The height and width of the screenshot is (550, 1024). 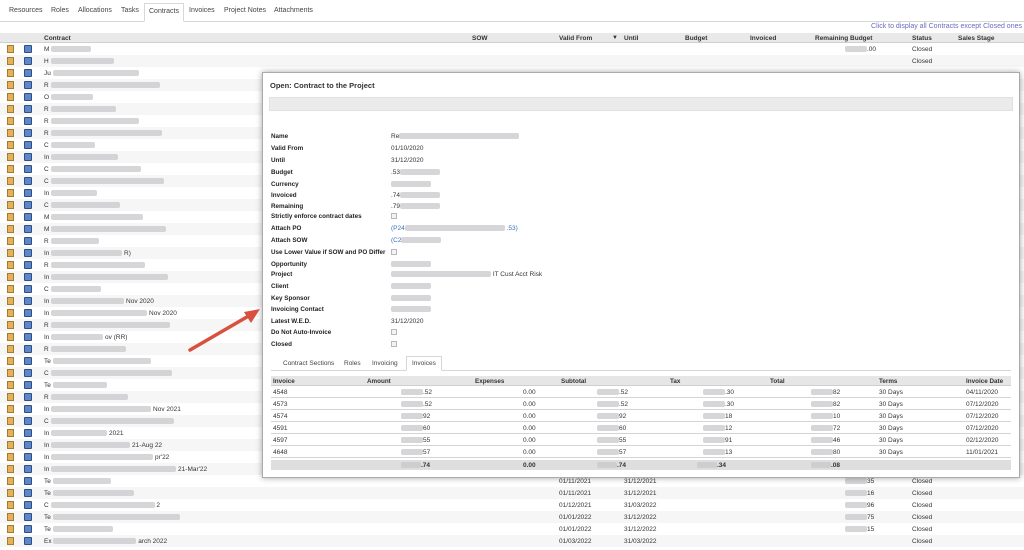 I want to click on table-row: Te 01/01/2022 31/12/2022 15 Closed, so click(x=512, y=529).